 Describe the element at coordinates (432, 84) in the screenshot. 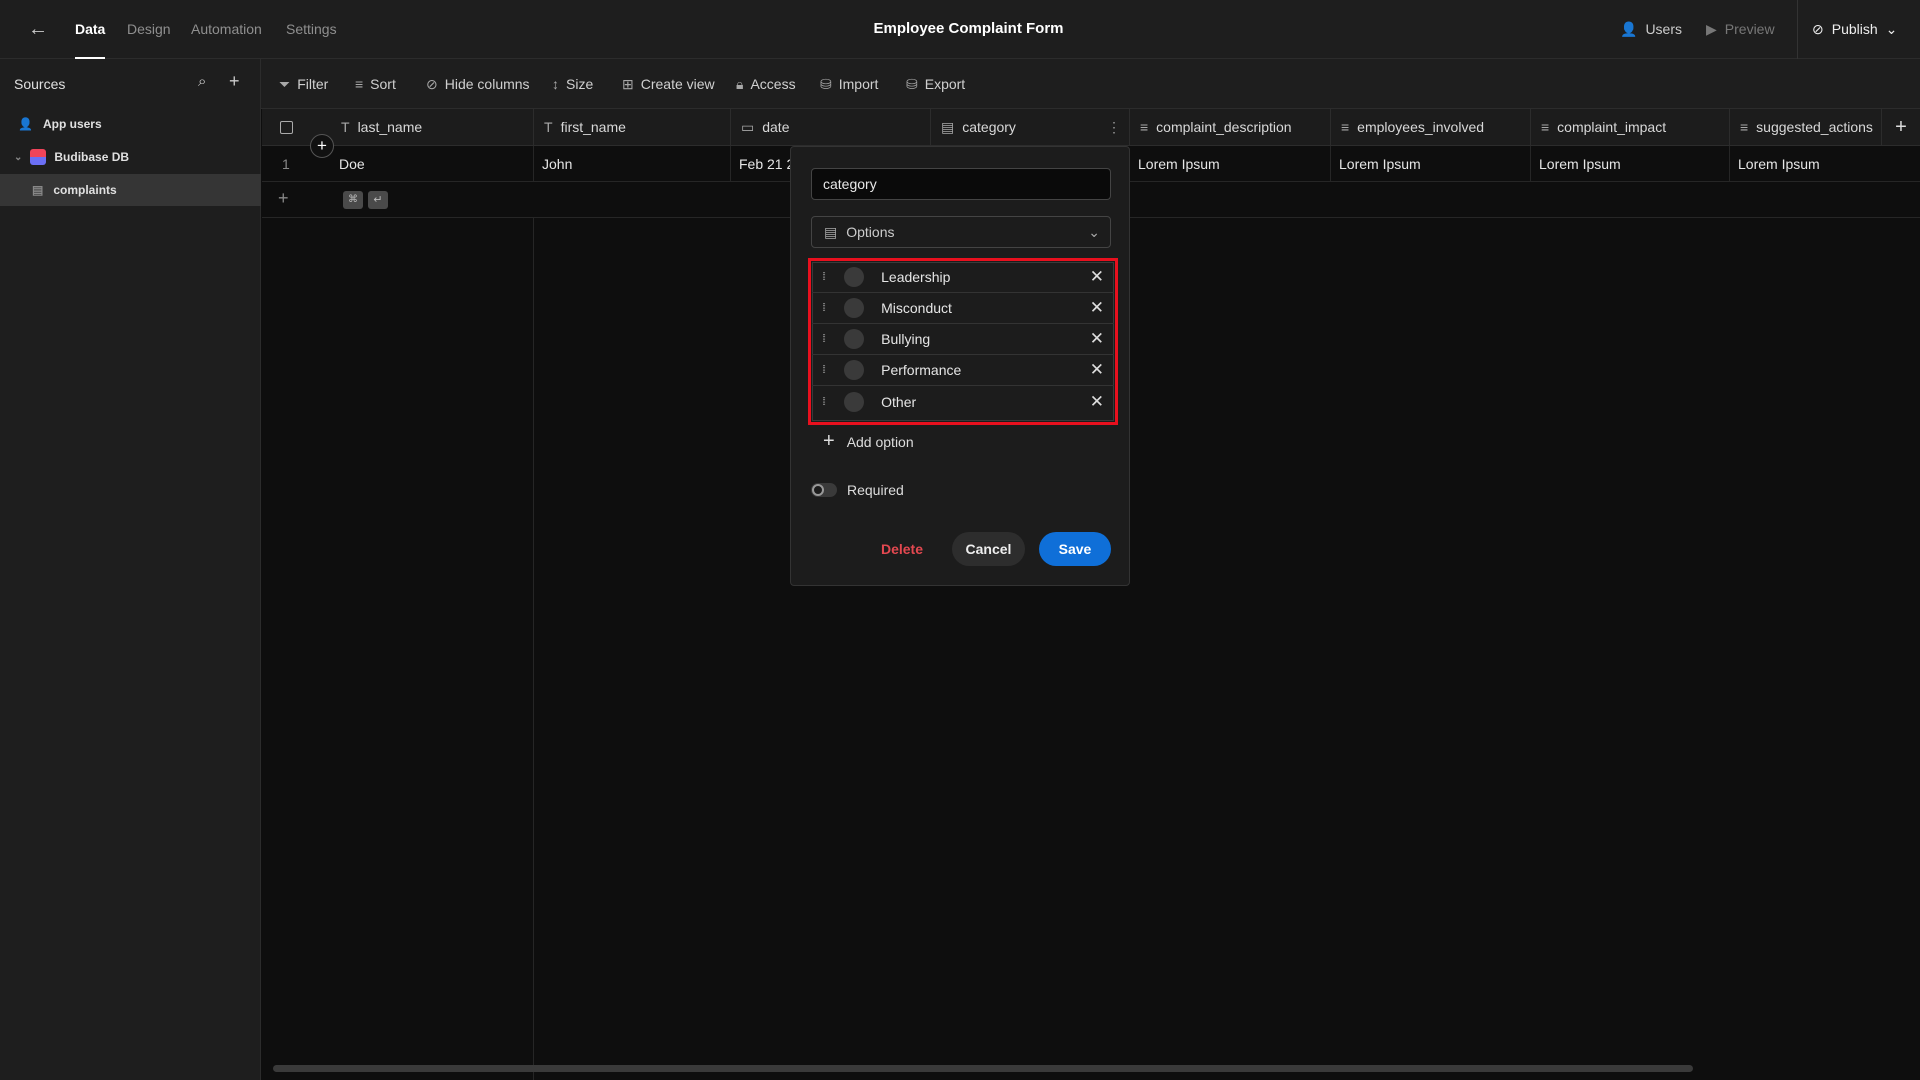

I see `eye-off-icon: ⊘` at that location.